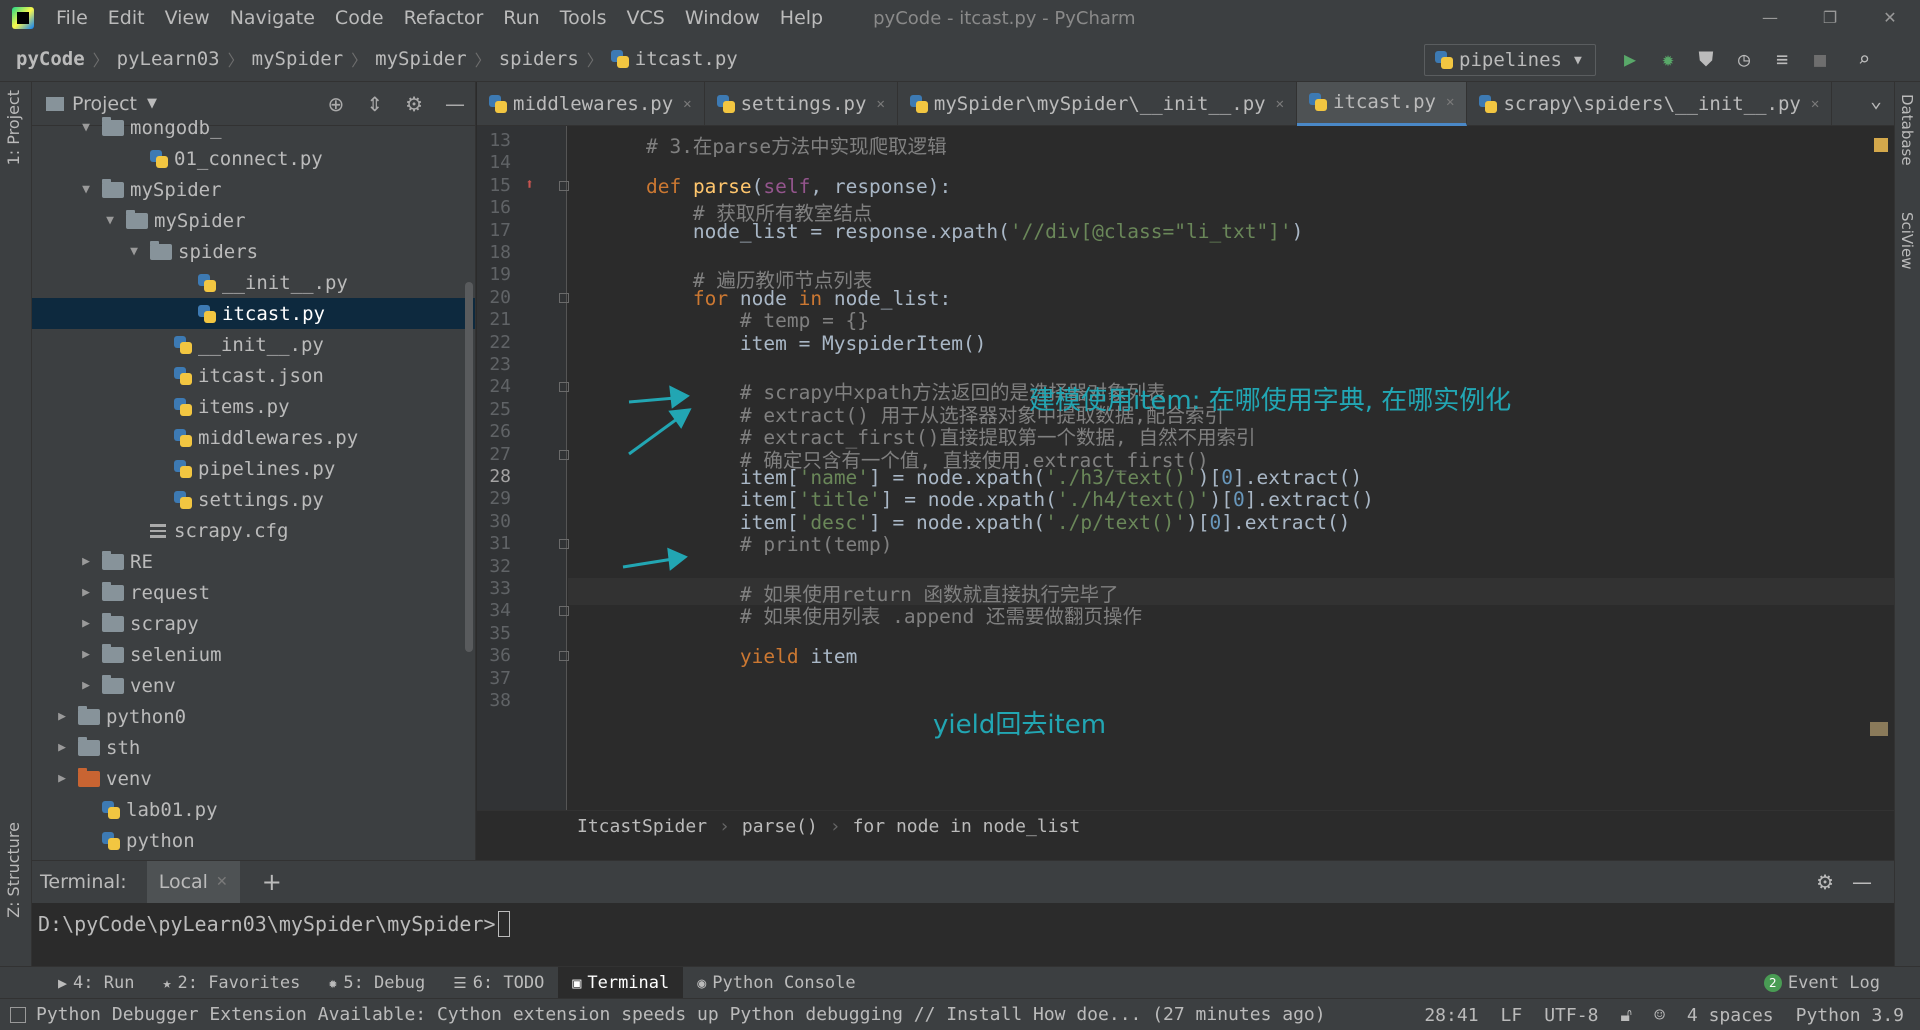  Describe the element at coordinates (1630, 59) in the screenshot. I see `run-icon: ▶` at that location.